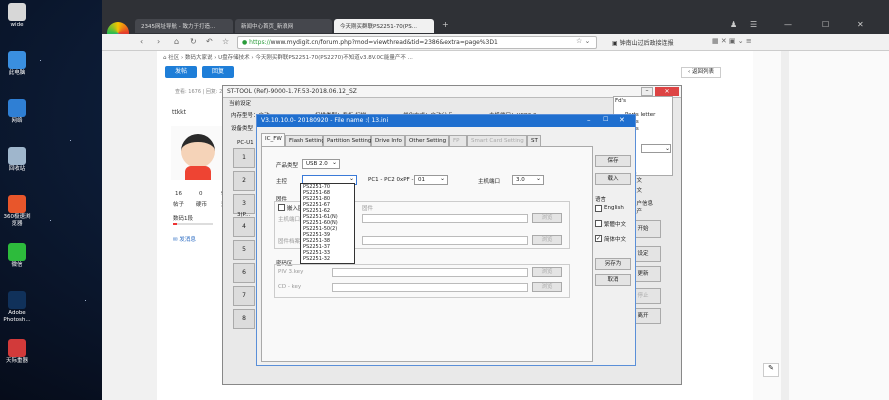  I want to click on dialog-tab: Partition Setting, so click(347, 140).